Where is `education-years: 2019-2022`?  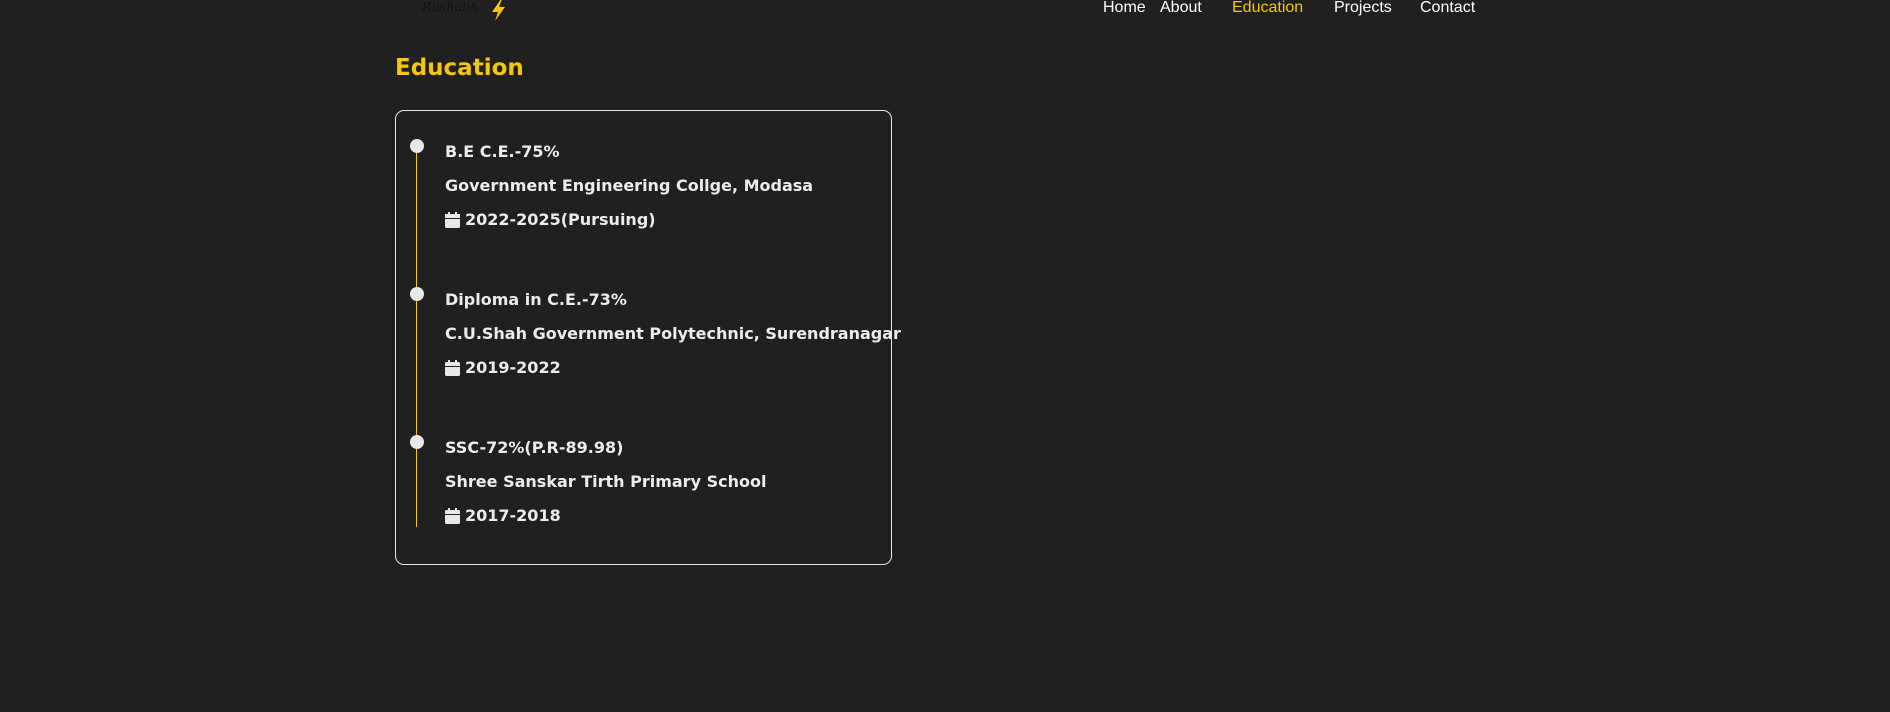
education-years: 2019-2022 is located at coordinates (513, 367).